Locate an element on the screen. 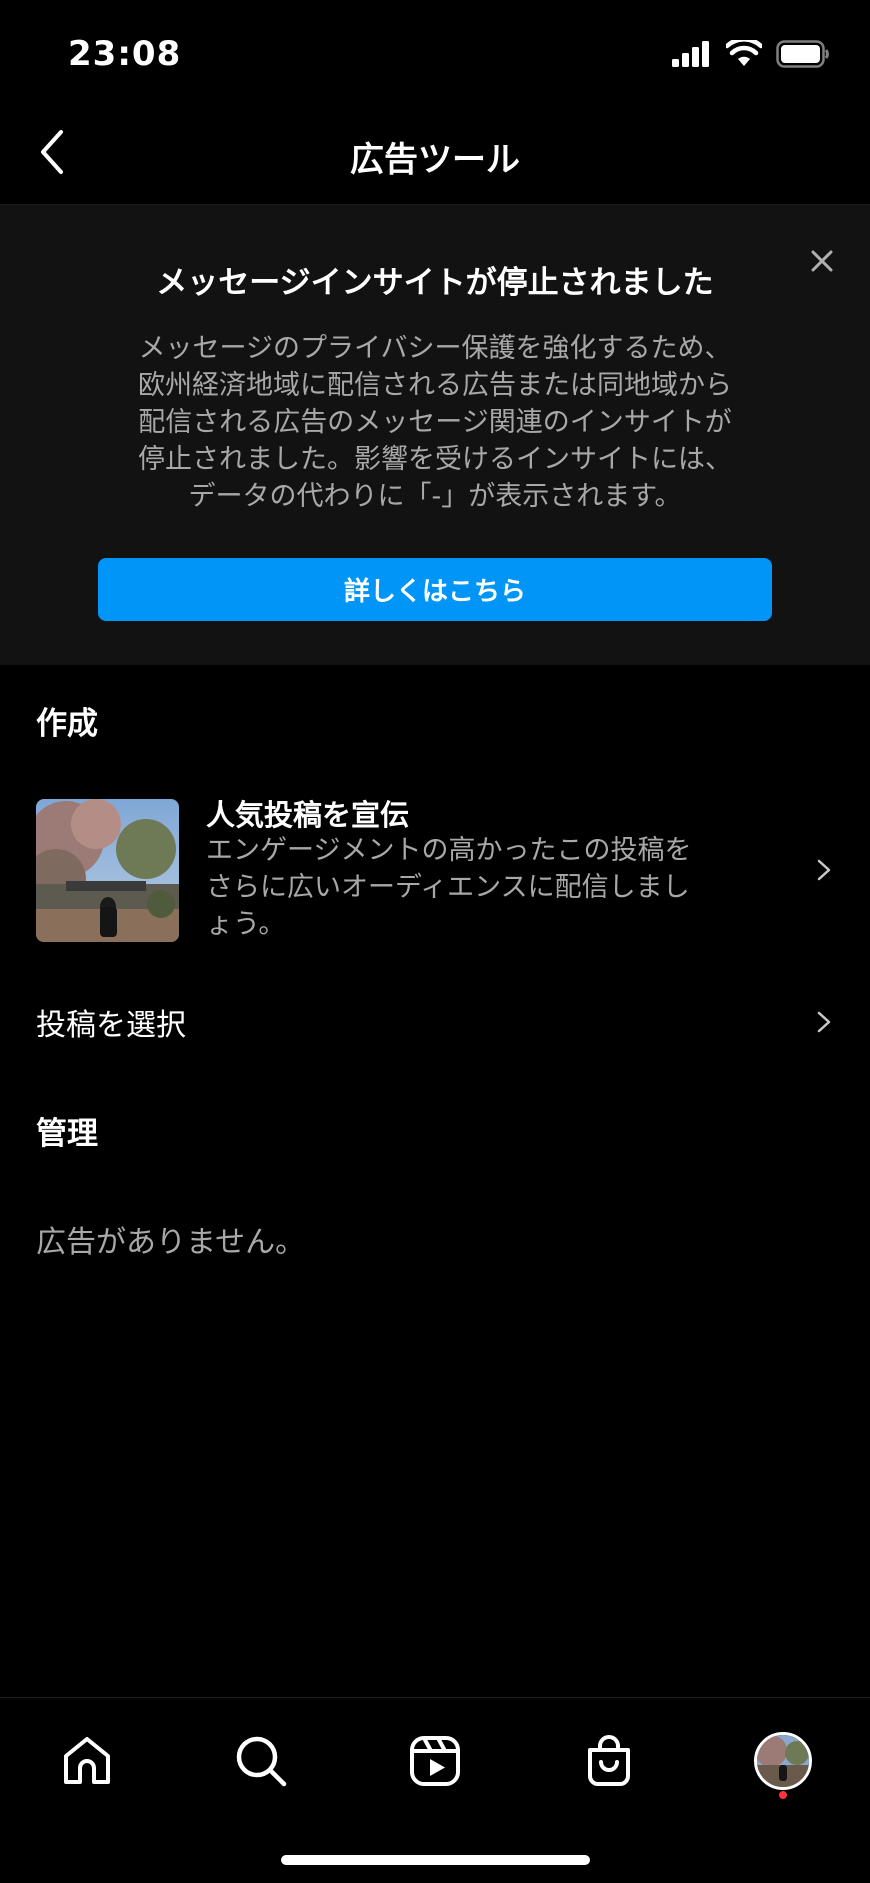 This screenshot has height=1883, width=870. status-icons is located at coordinates (751, 54).